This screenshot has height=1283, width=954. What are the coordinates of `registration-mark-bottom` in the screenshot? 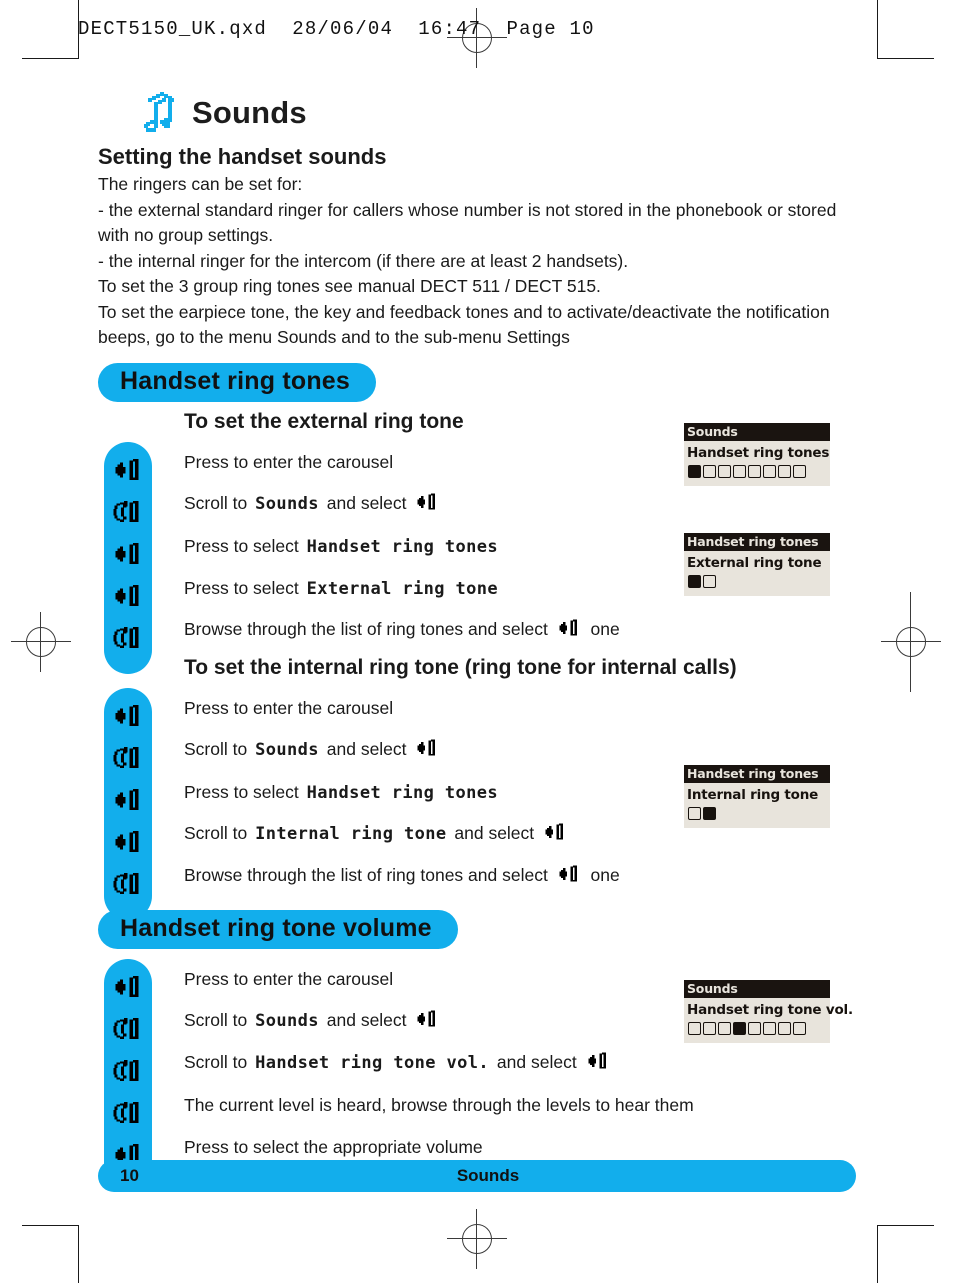 It's located at (477, 1239).